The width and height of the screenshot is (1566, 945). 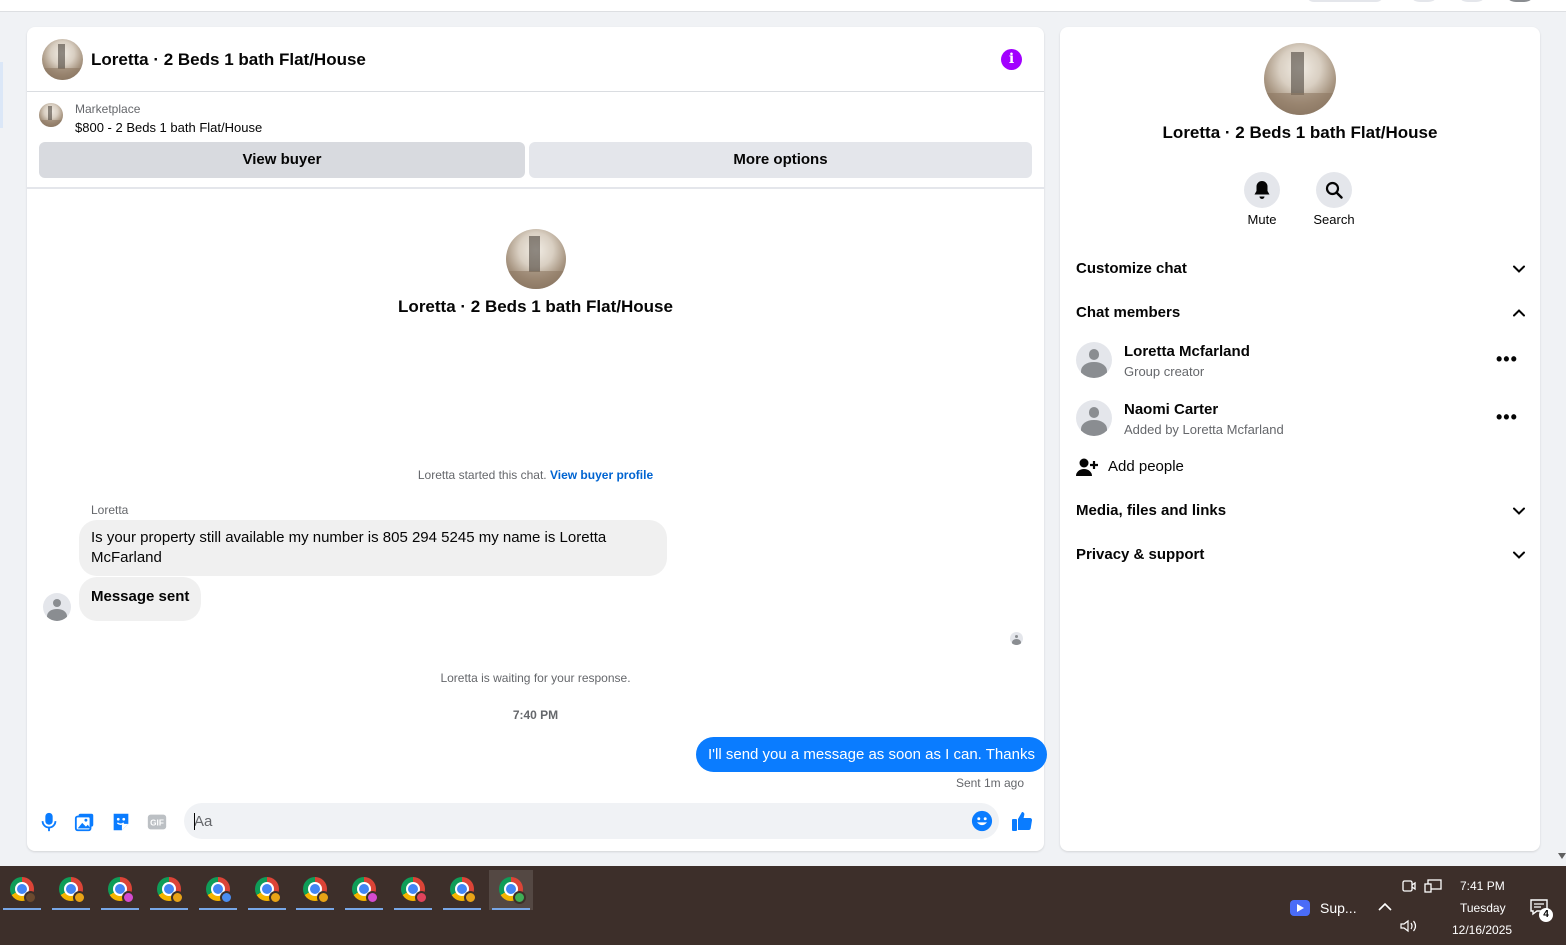 I want to click on svg-text: GIF, so click(x=157, y=823).